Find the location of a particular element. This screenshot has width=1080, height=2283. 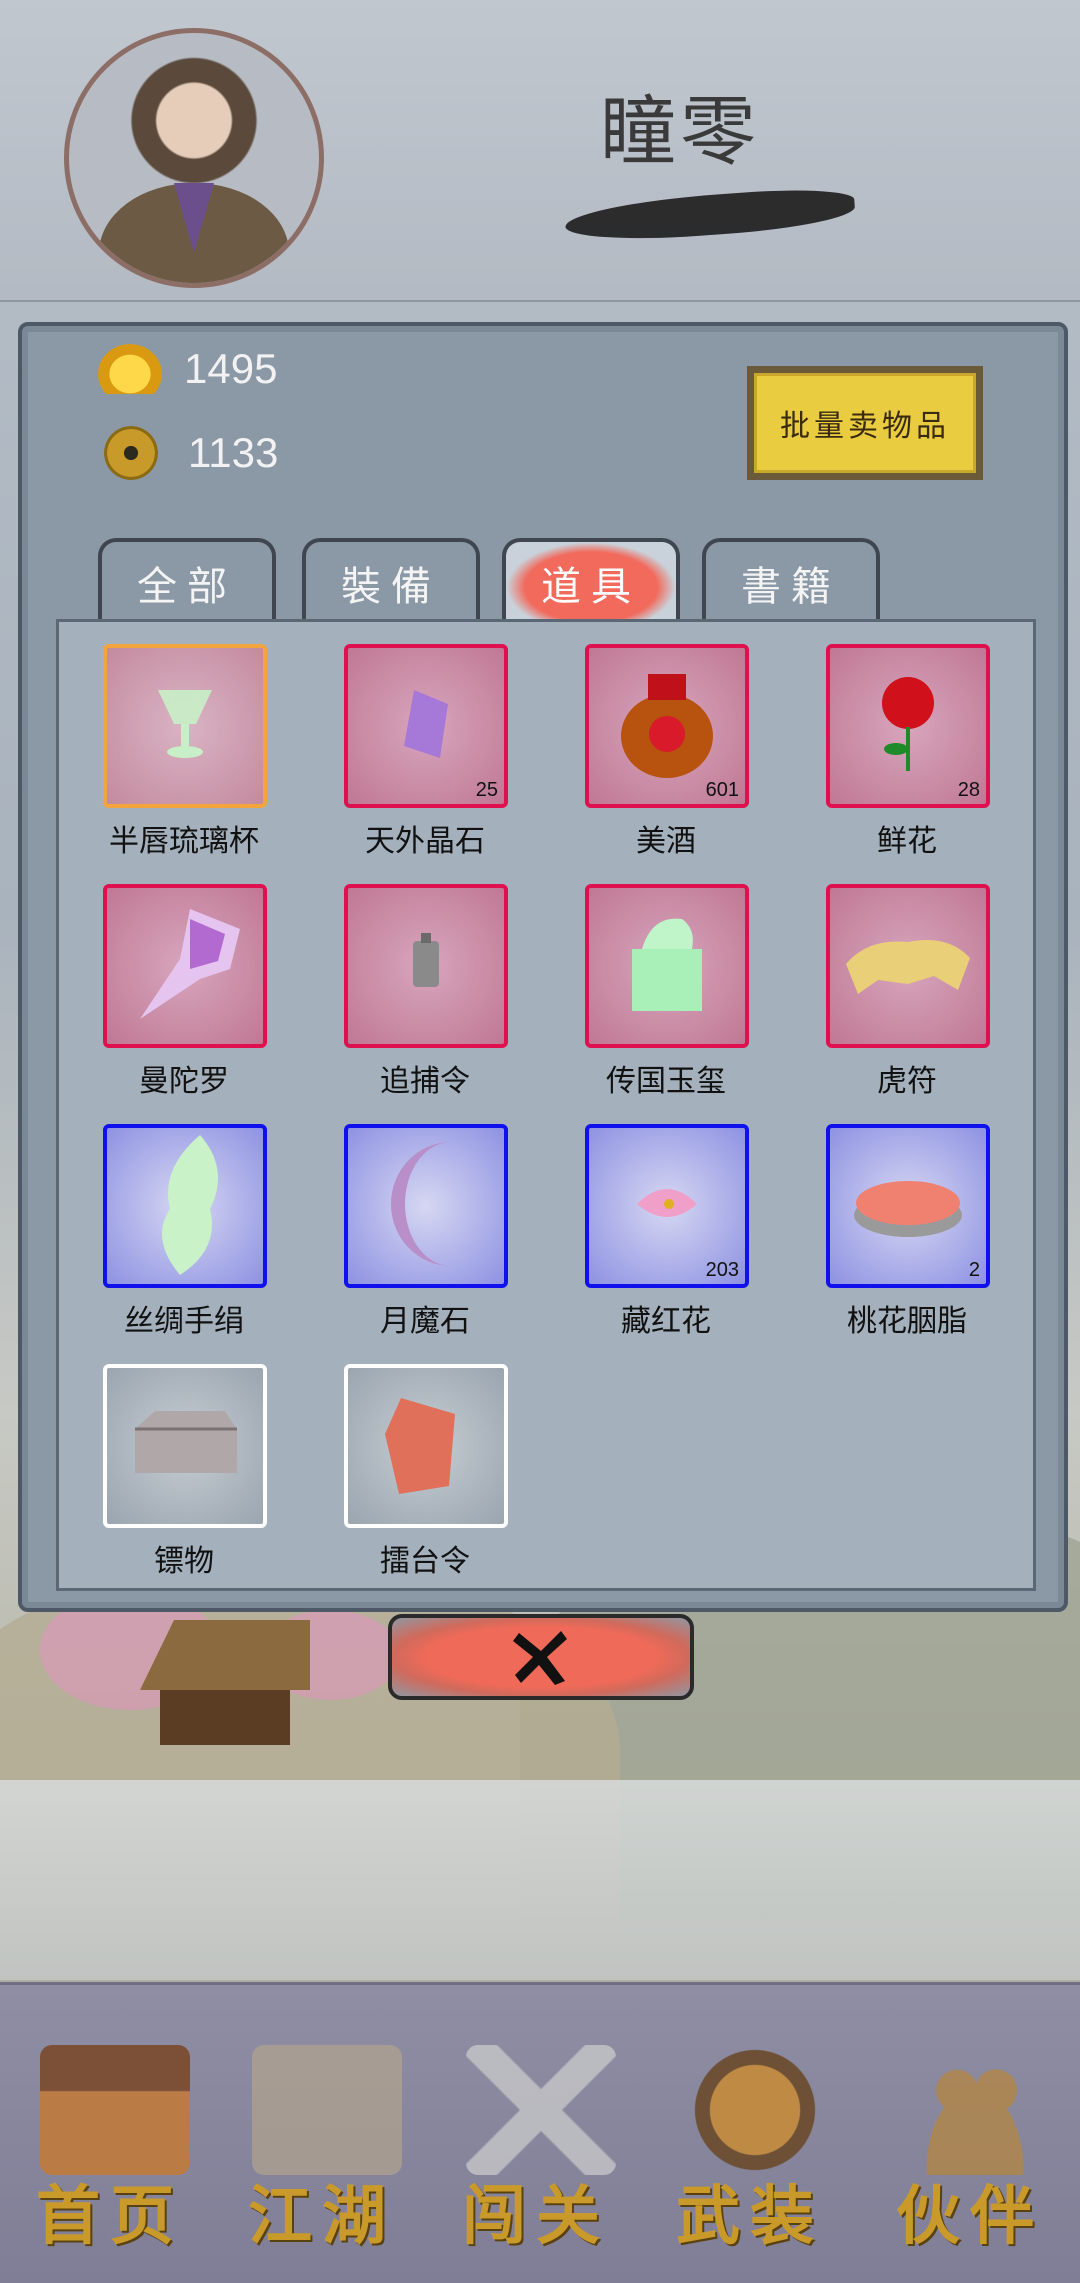

nav-challenge: 闯关 is located at coordinates (536, 2140).